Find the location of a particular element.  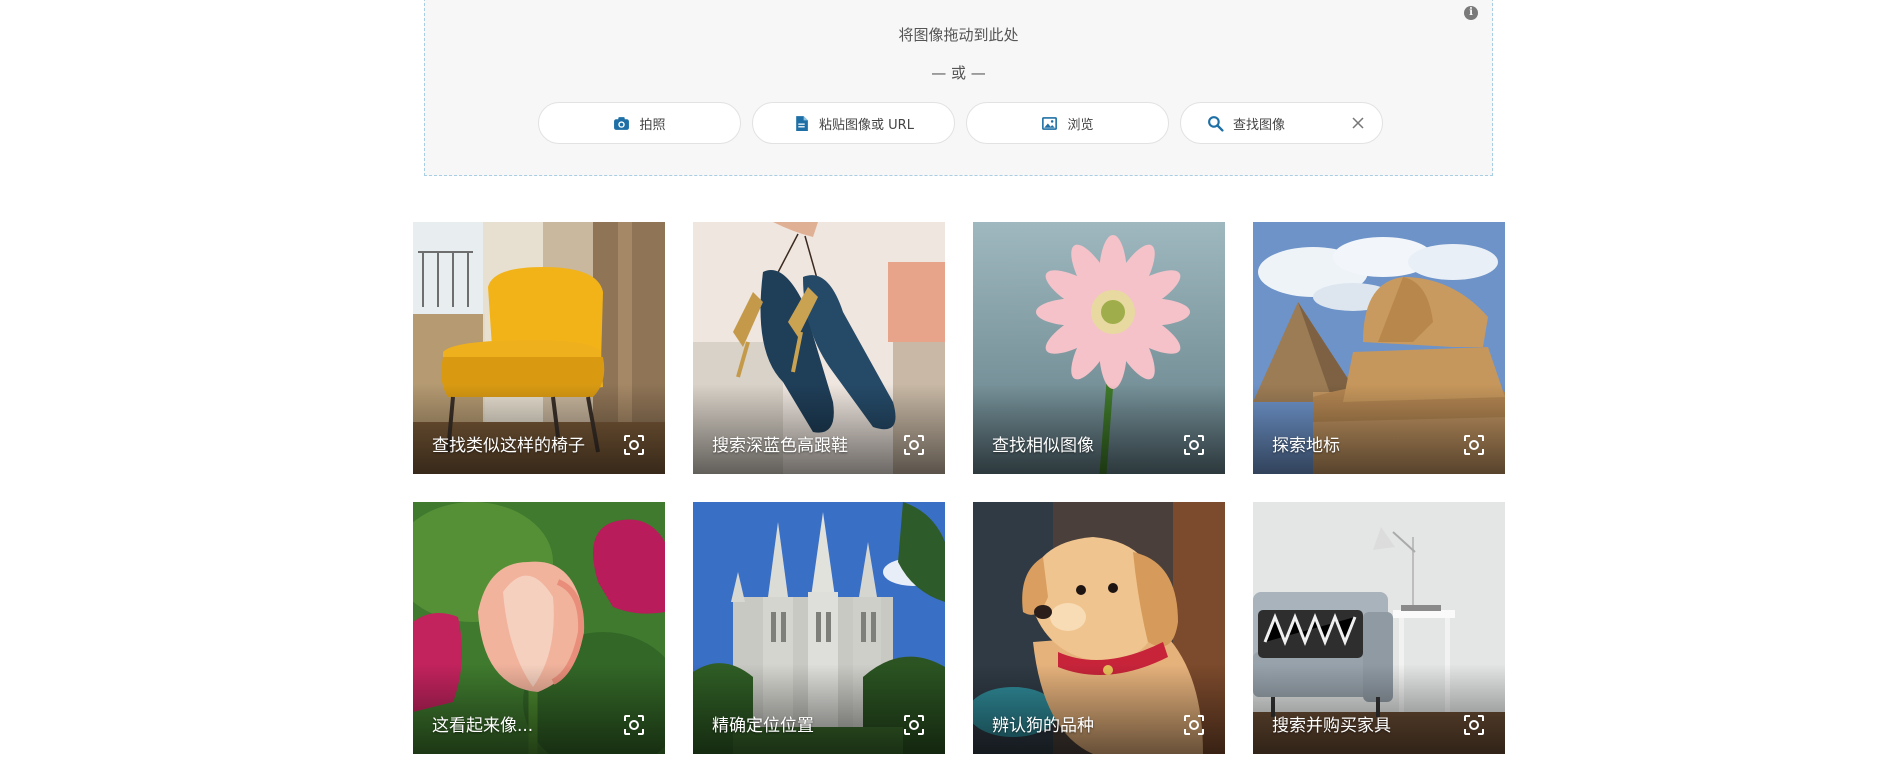

info-icon: i is located at coordinates (1471, 13).